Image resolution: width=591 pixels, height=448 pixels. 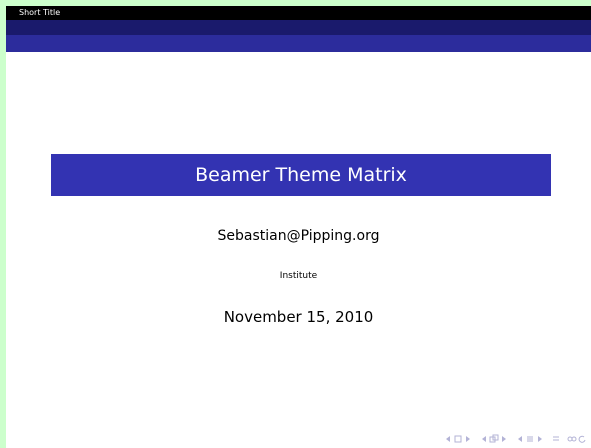 I want to click on header-band-upper, so click(x=298, y=27).